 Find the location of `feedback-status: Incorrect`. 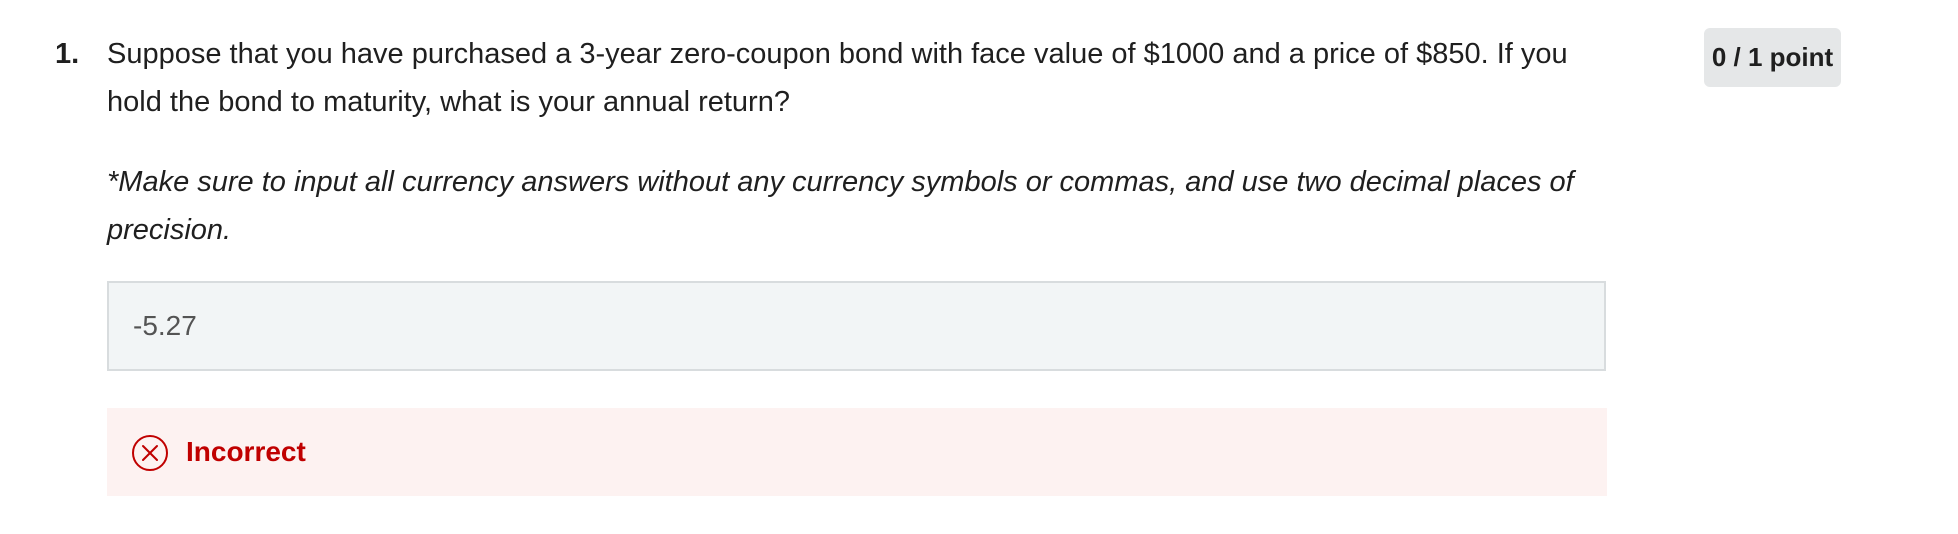

feedback-status: Incorrect is located at coordinates (246, 451).